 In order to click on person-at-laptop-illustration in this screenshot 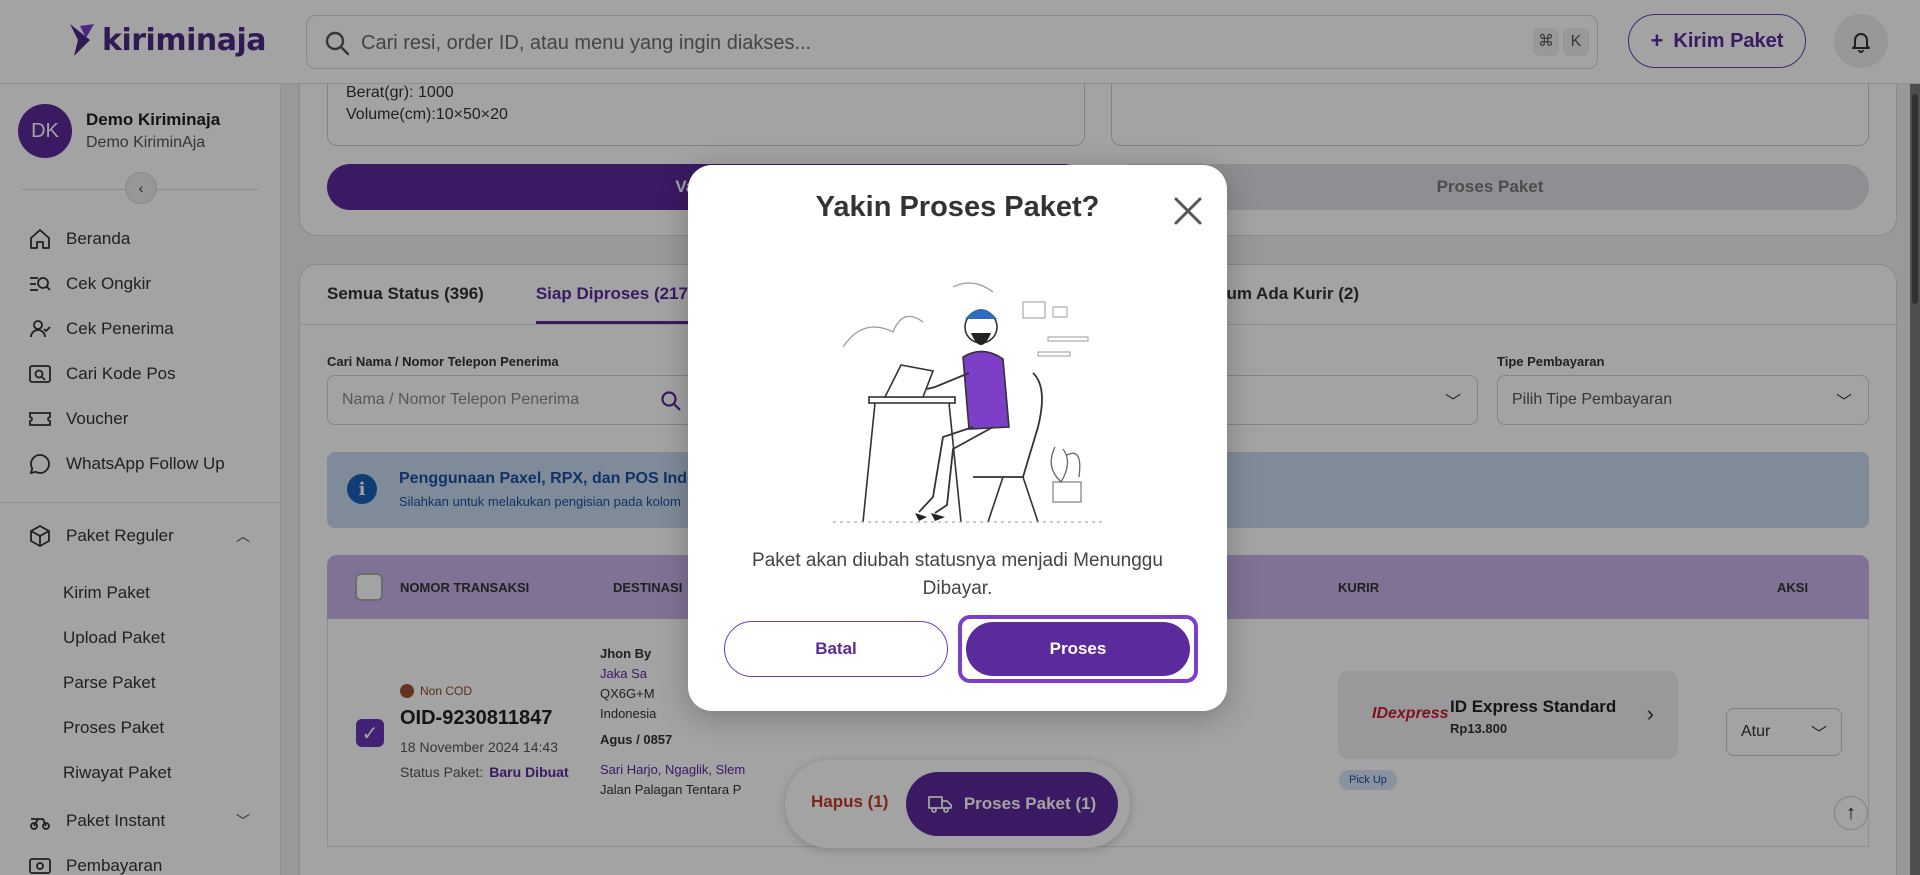, I will do `click(968, 402)`.